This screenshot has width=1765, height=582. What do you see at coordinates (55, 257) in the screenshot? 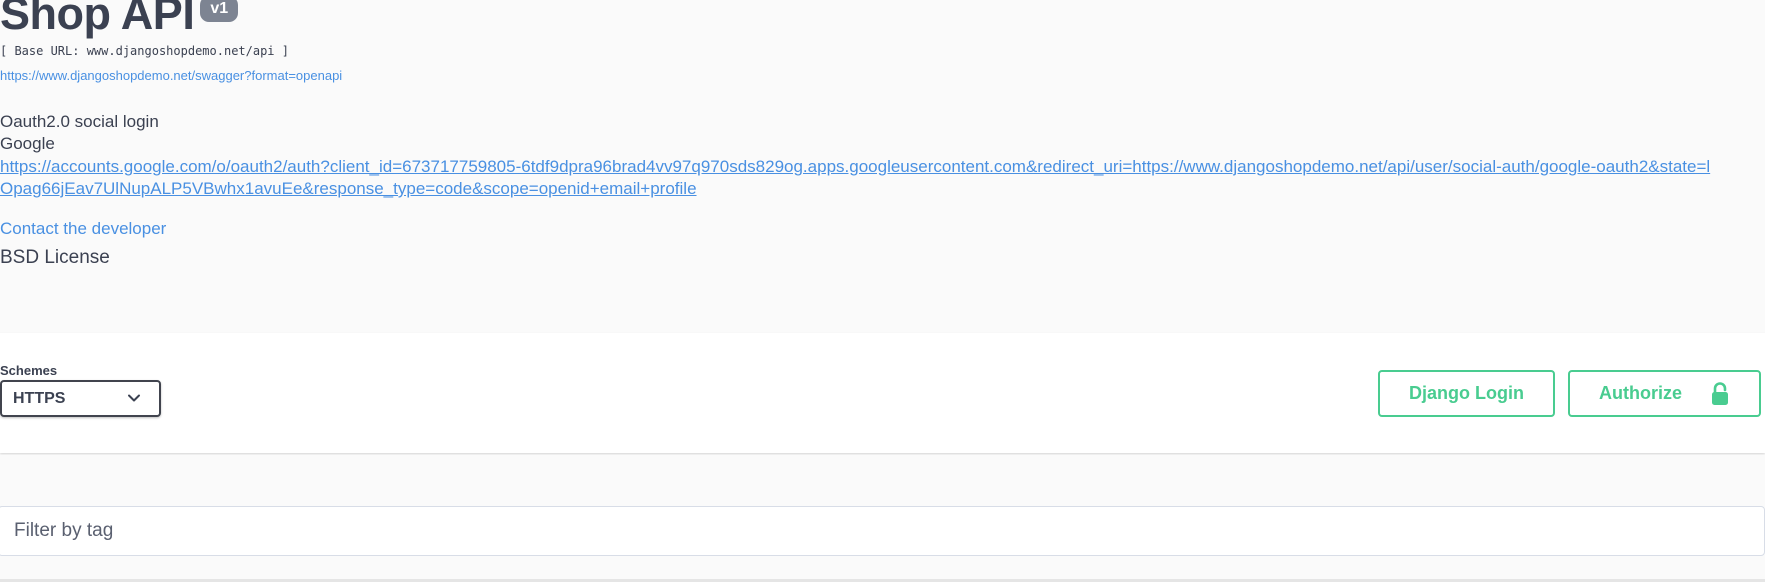
I see `license-text: BSD License` at bounding box center [55, 257].